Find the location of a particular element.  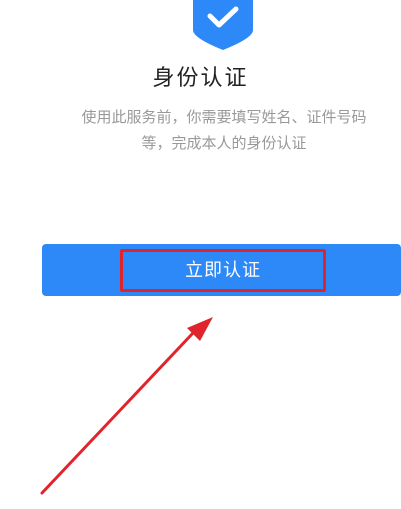

shield-check-icon is located at coordinates (223, 25).